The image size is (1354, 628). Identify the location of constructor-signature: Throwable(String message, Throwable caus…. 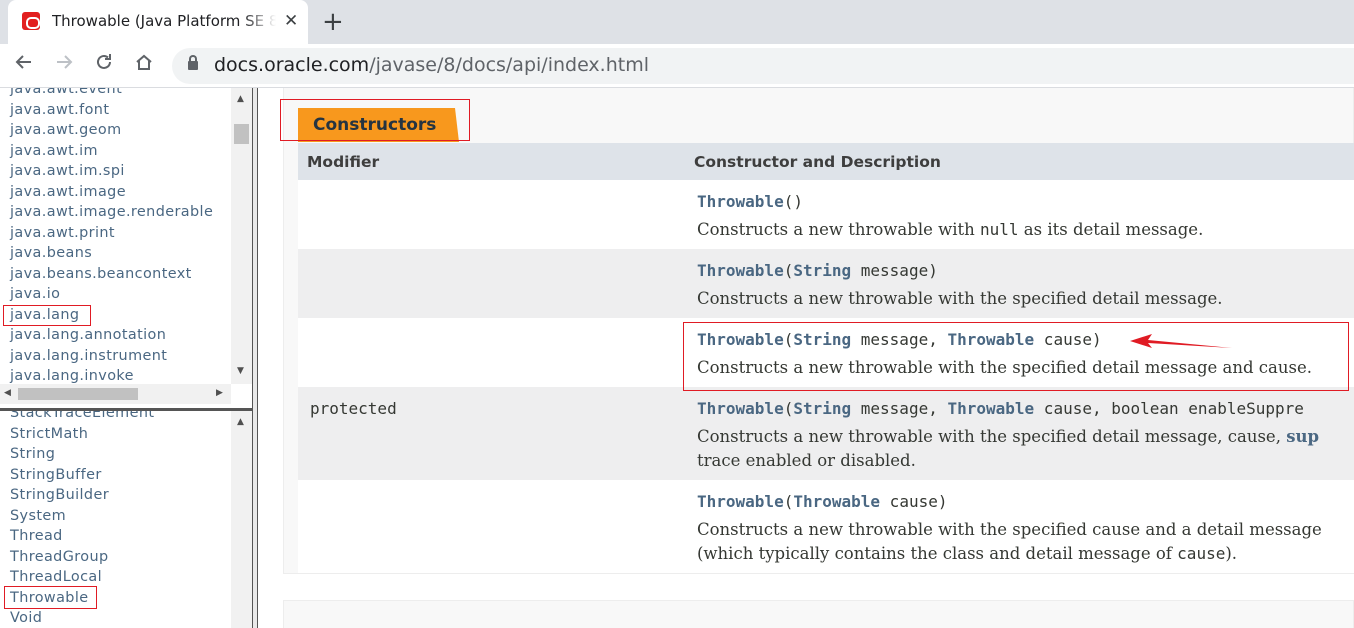
(1000, 408).